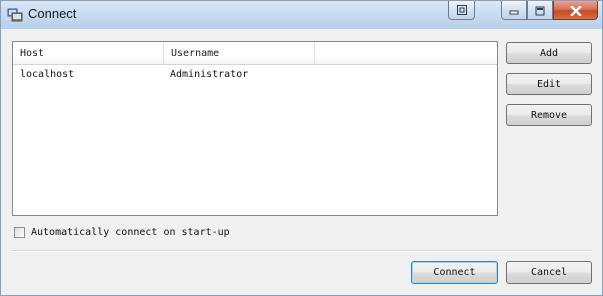 The height and width of the screenshot is (296, 603). Describe the element at coordinates (209, 74) in the screenshot. I see `username-cell: Administrator` at that location.